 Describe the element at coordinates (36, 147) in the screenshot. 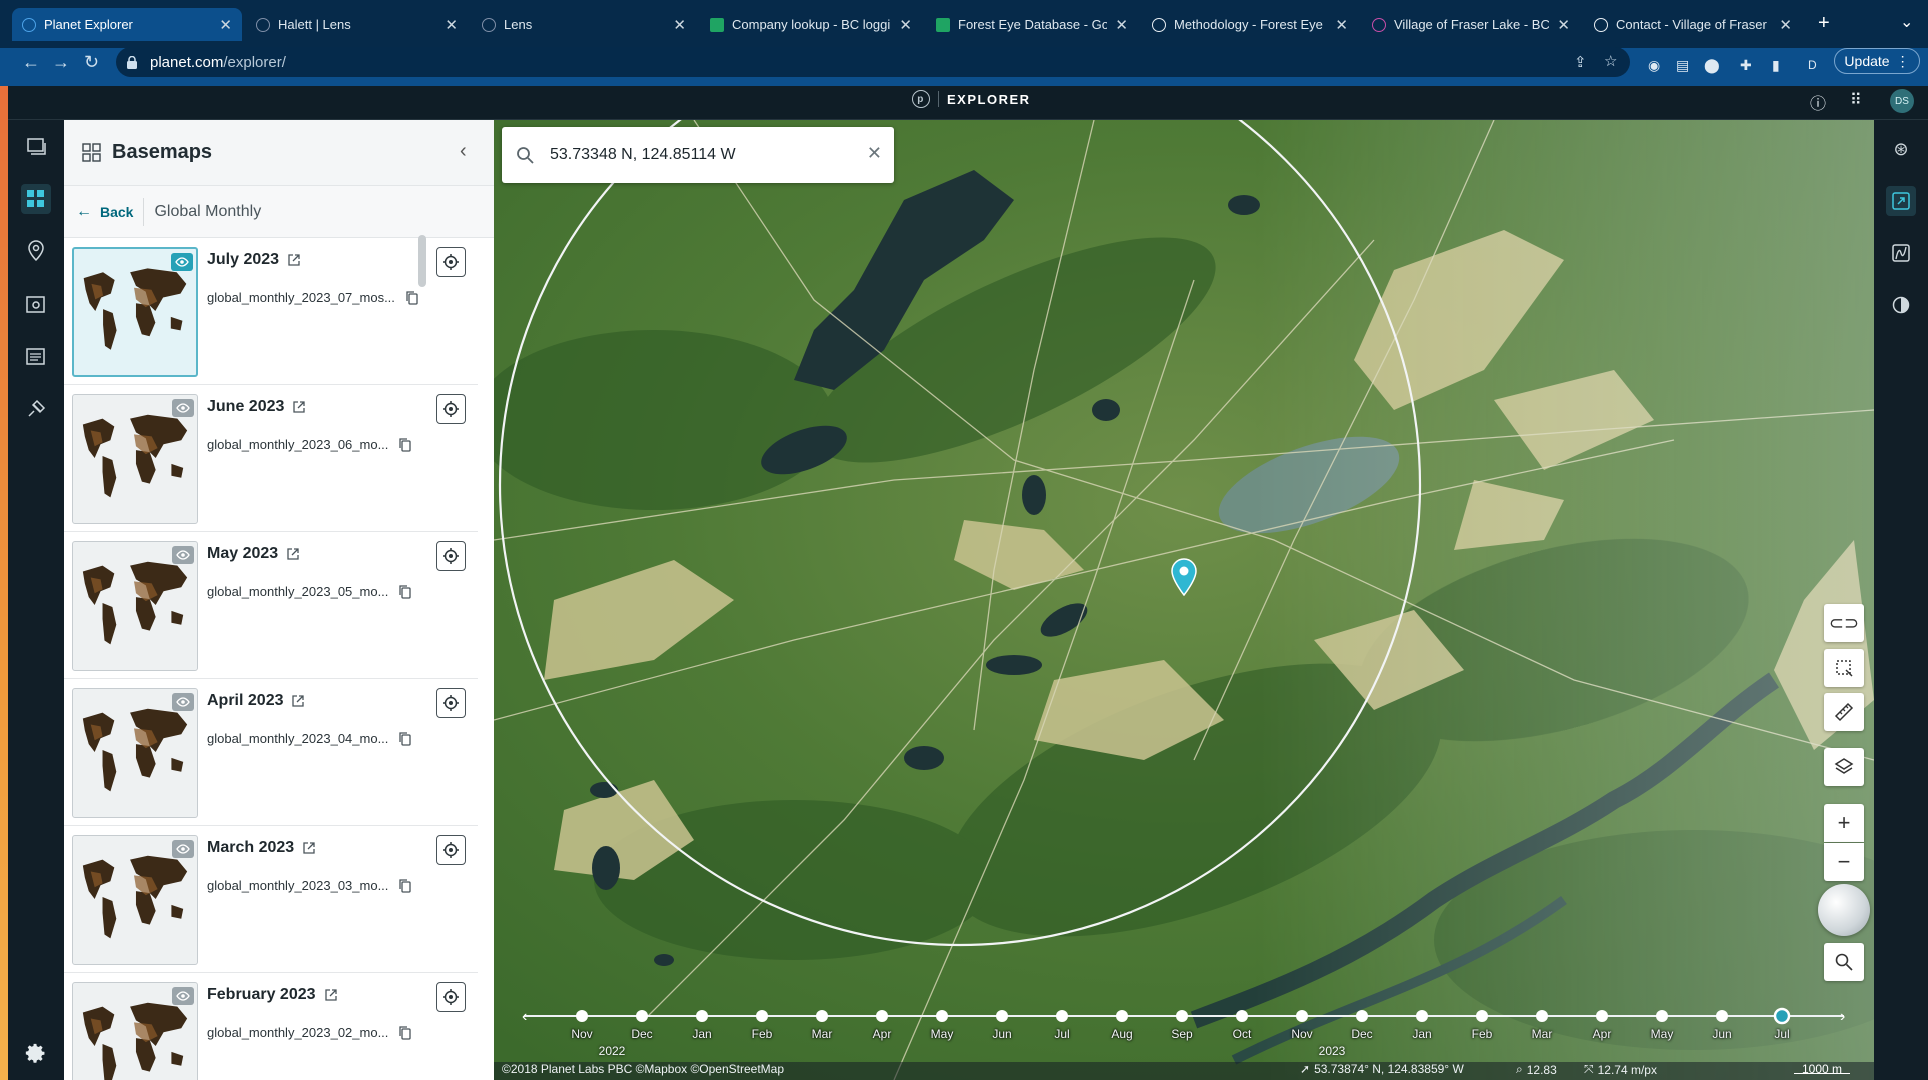

I see `nav-layers-icon` at that location.